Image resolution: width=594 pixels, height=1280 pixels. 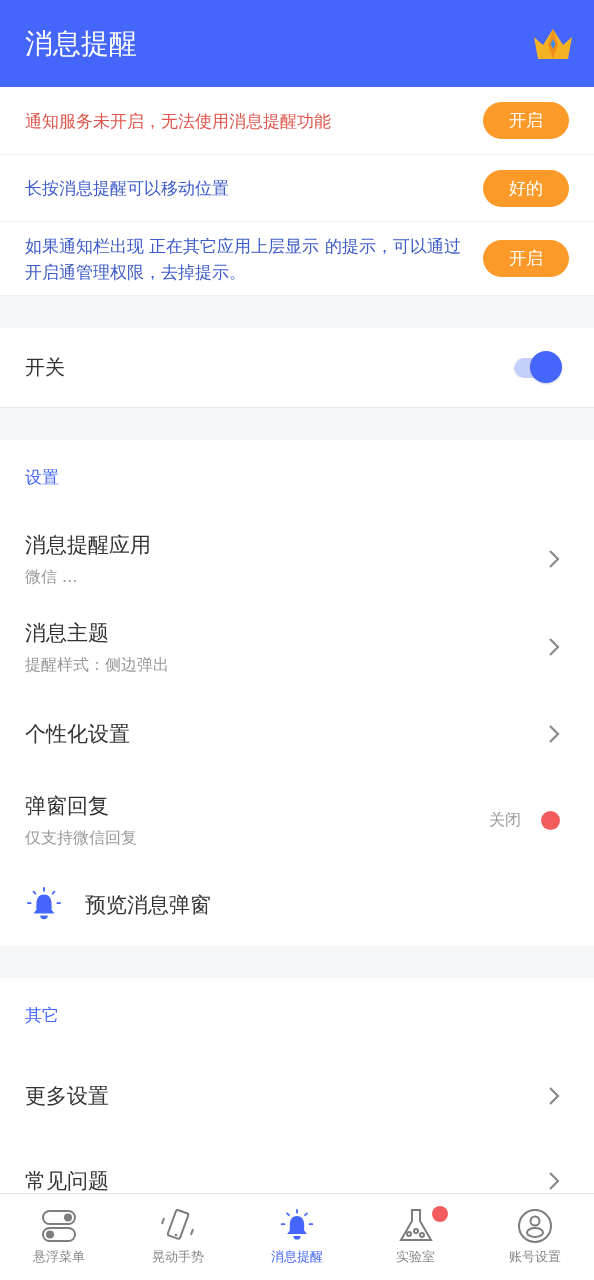 I want to click on nav-label: 晃动手势, so click(x=178, y=1257).